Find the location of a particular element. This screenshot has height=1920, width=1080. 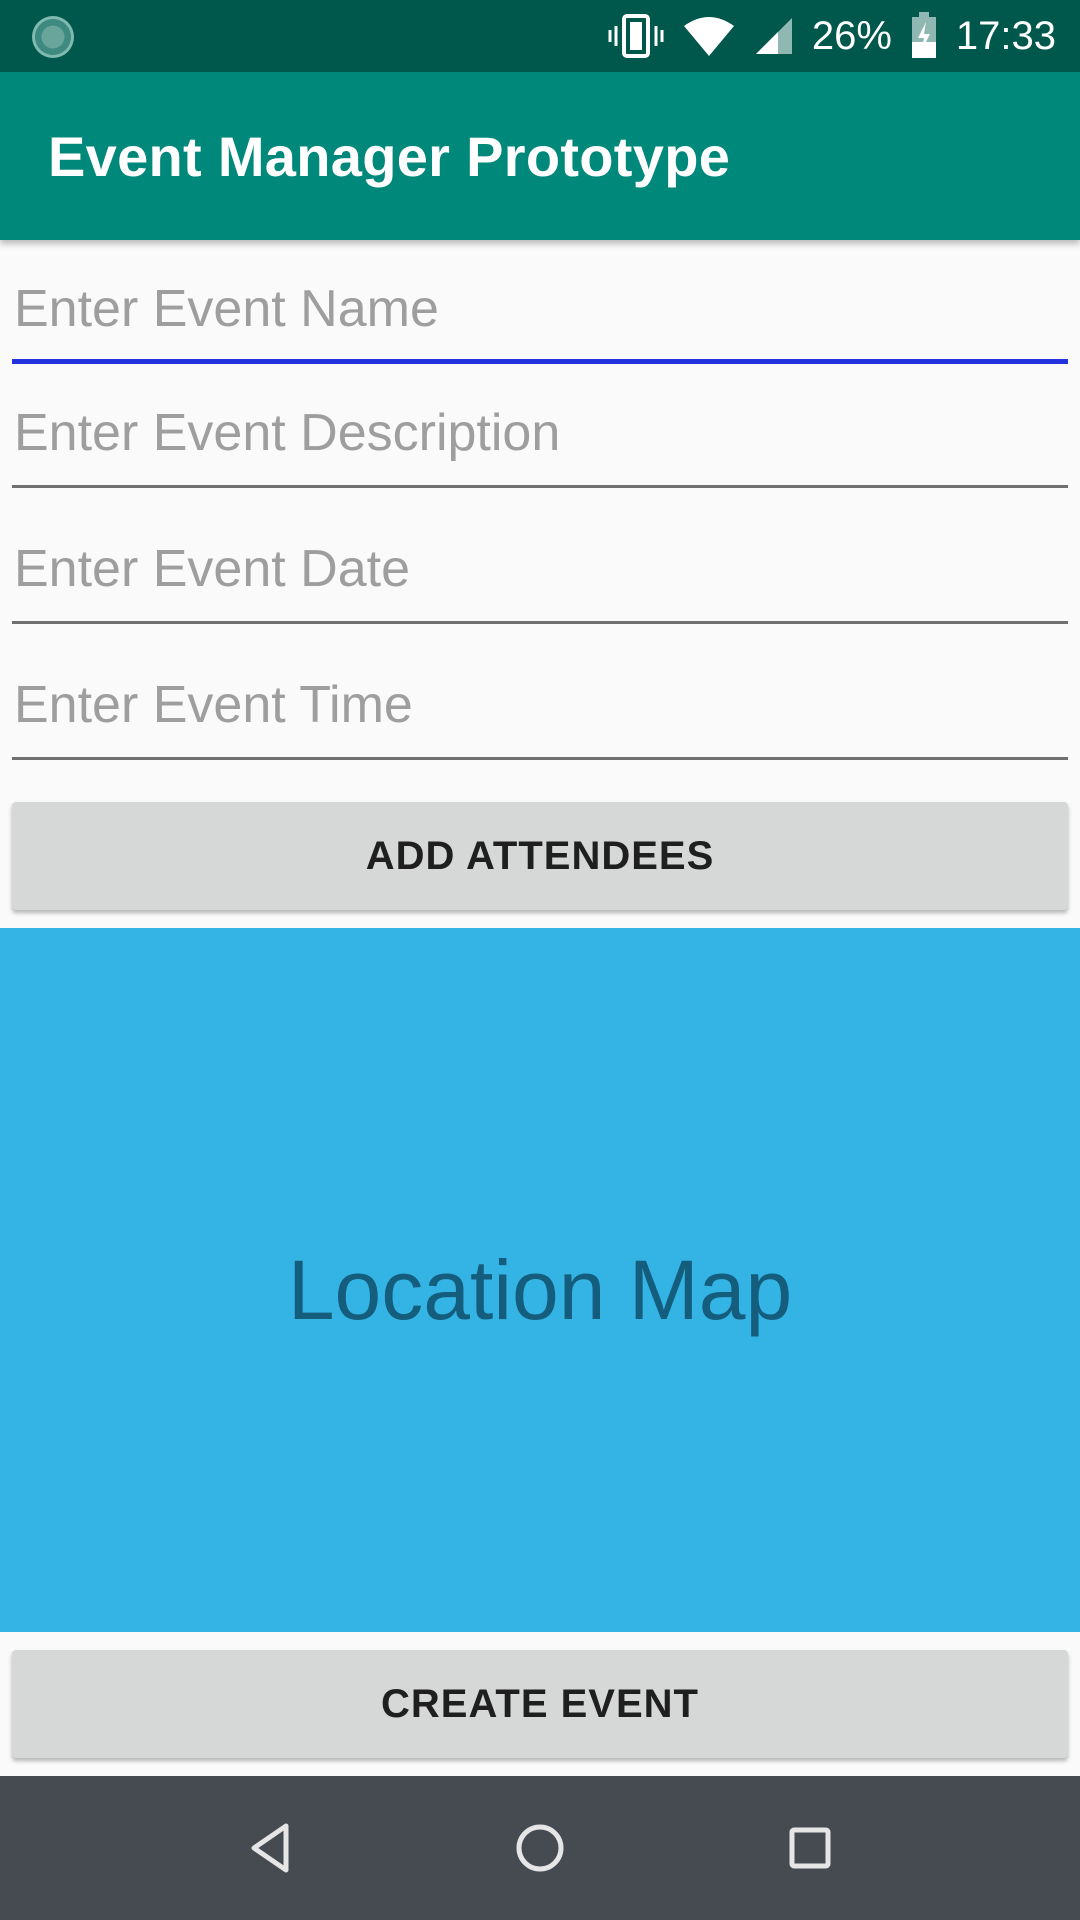

recents-button is located at coordinates (810, 1848).